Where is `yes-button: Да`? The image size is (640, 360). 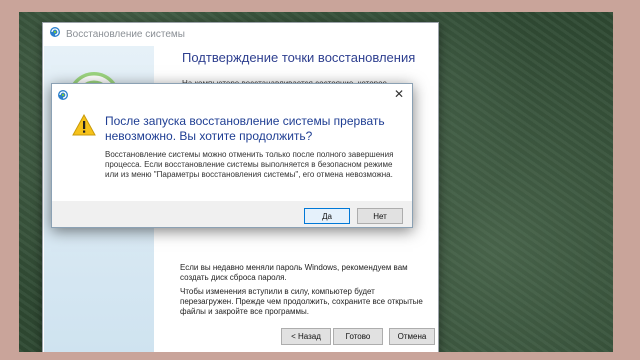
yes-button: Да is located at coordinates (327, 216).